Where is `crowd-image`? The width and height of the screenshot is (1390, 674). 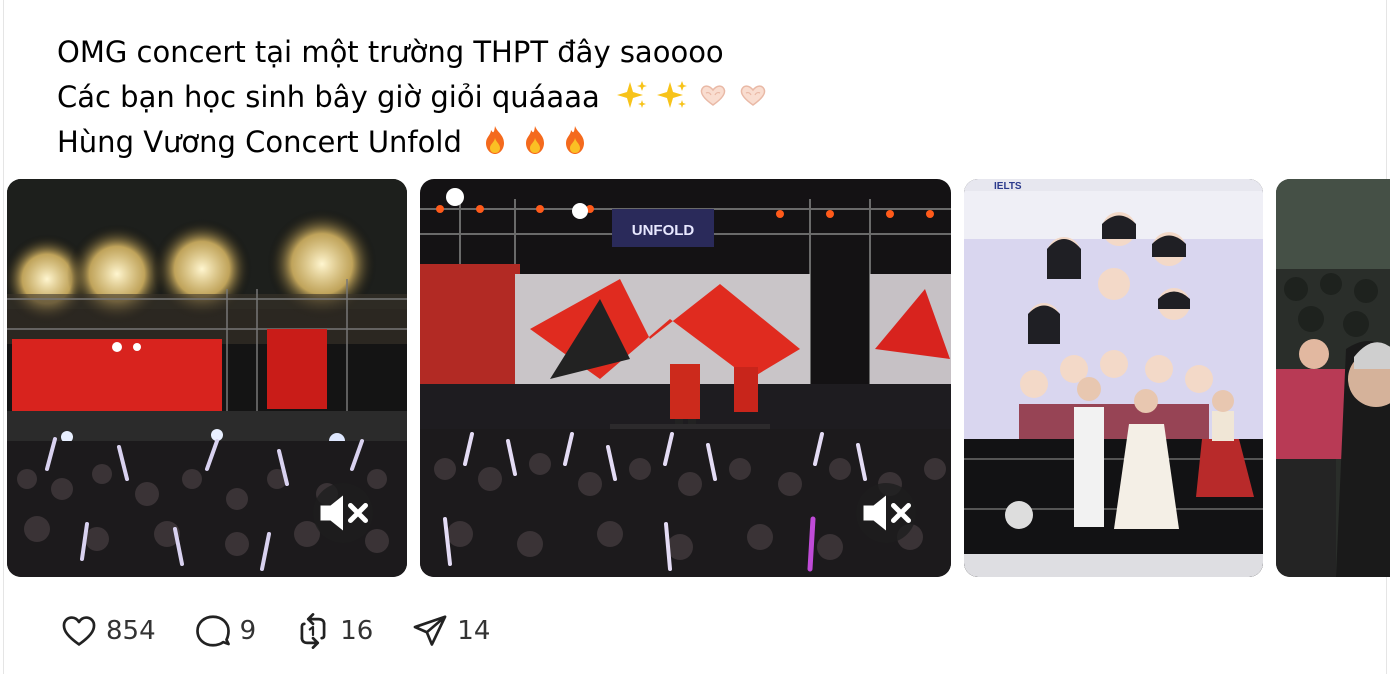
crowd-image is located at coordinates (1333, 378).